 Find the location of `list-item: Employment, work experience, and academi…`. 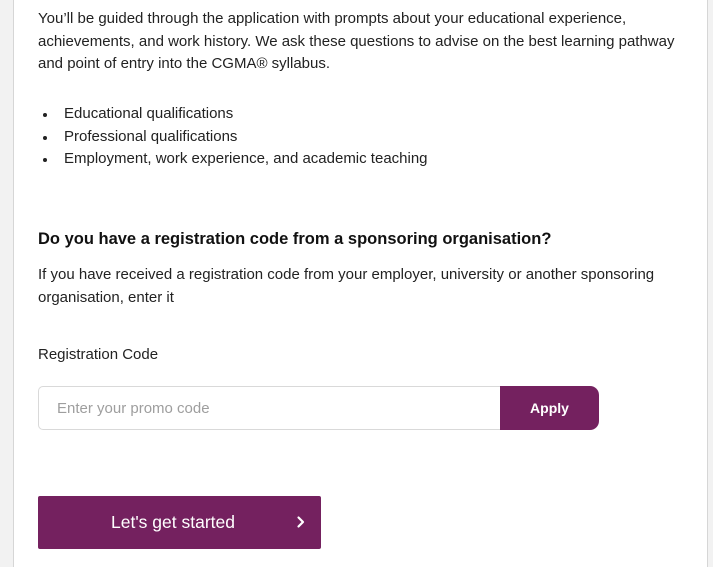

list-item: Employment, work experience, and academi… is located at coordinates (348, 159).